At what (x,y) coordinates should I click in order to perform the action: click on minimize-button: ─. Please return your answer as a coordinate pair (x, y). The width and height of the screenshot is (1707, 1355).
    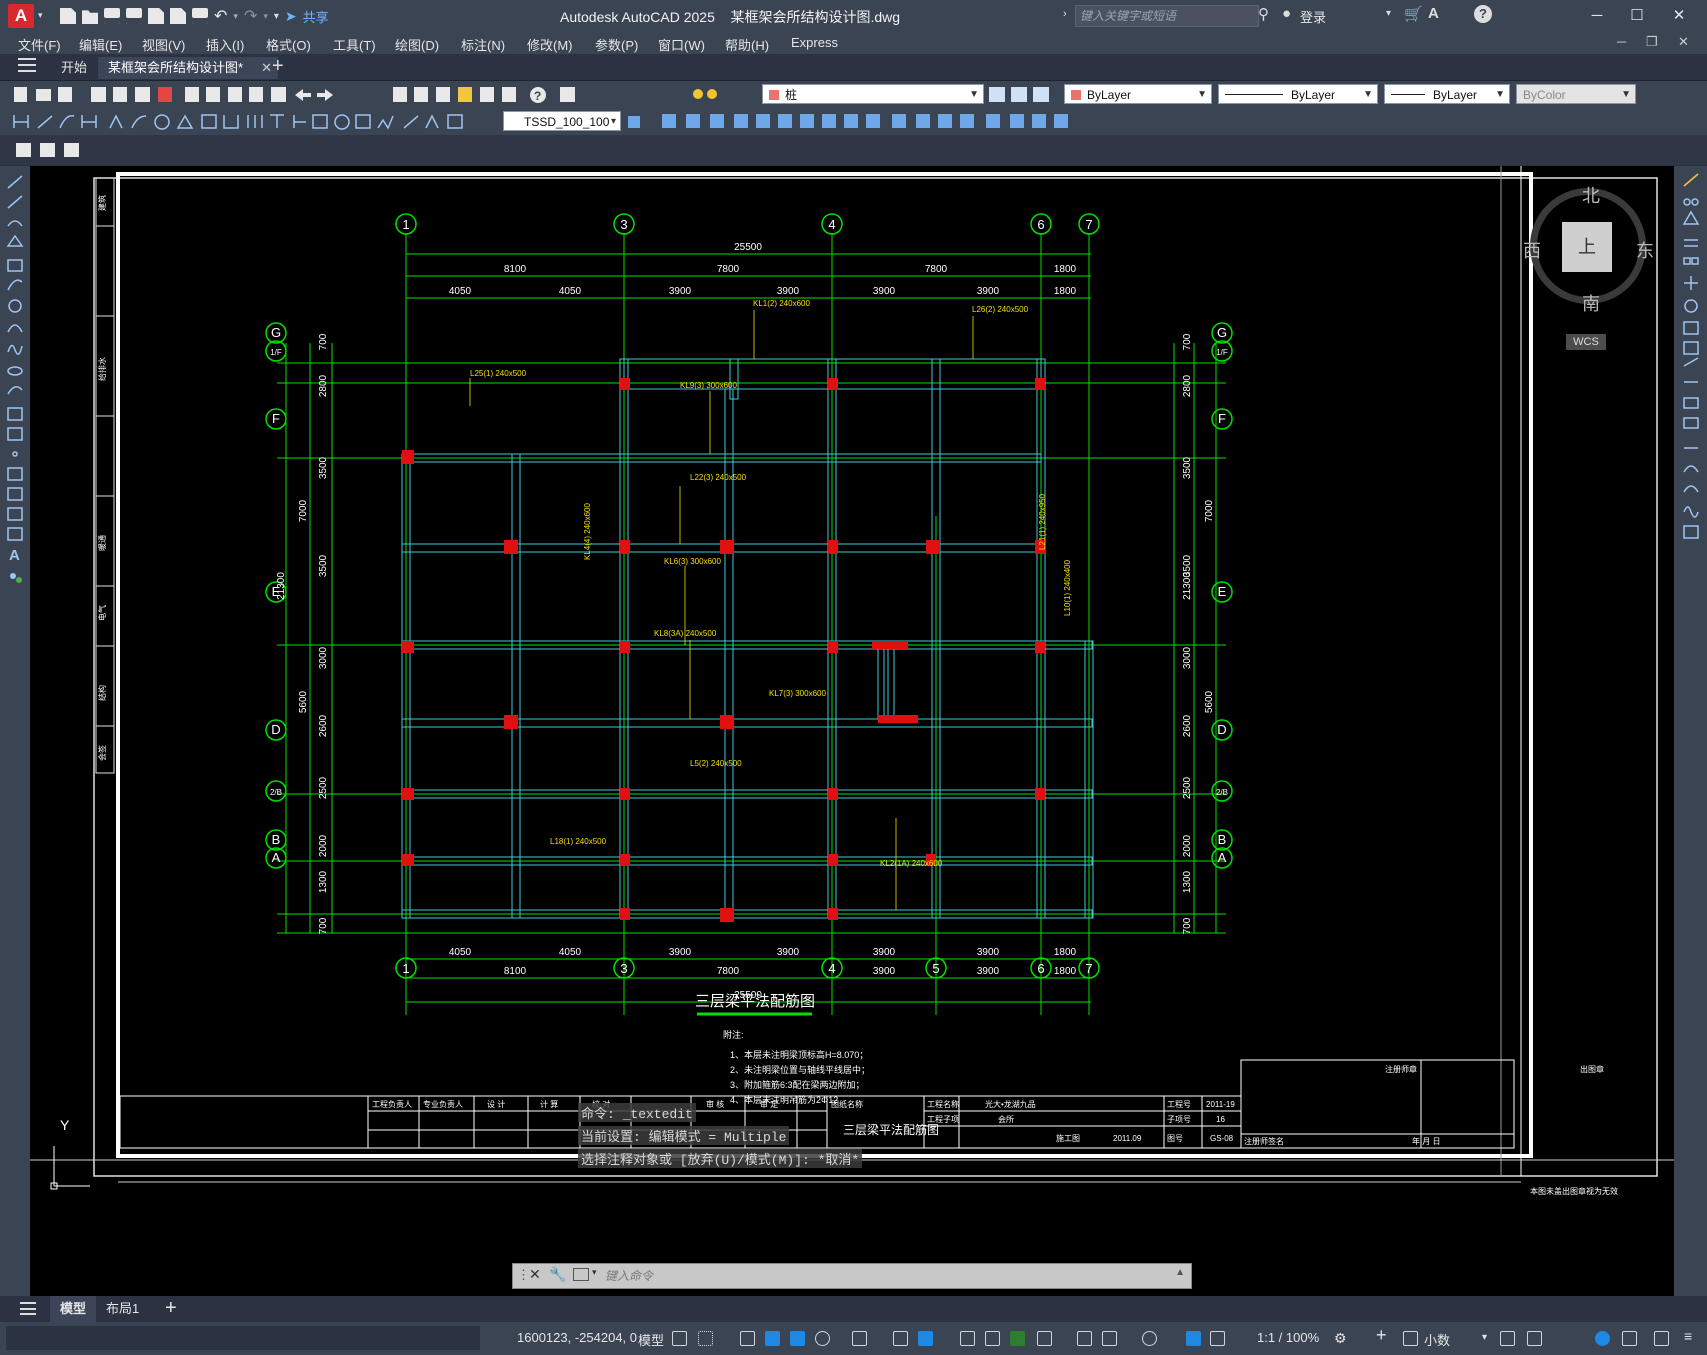
    Looking at the image, I should click on (1597, 16).